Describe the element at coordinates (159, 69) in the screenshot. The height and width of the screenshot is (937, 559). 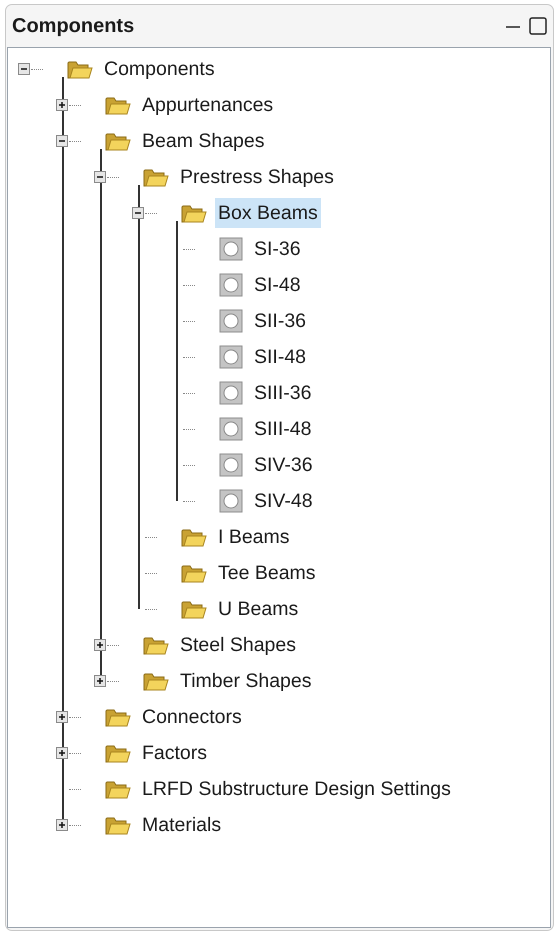
I see `tree-item: Components` at that location.